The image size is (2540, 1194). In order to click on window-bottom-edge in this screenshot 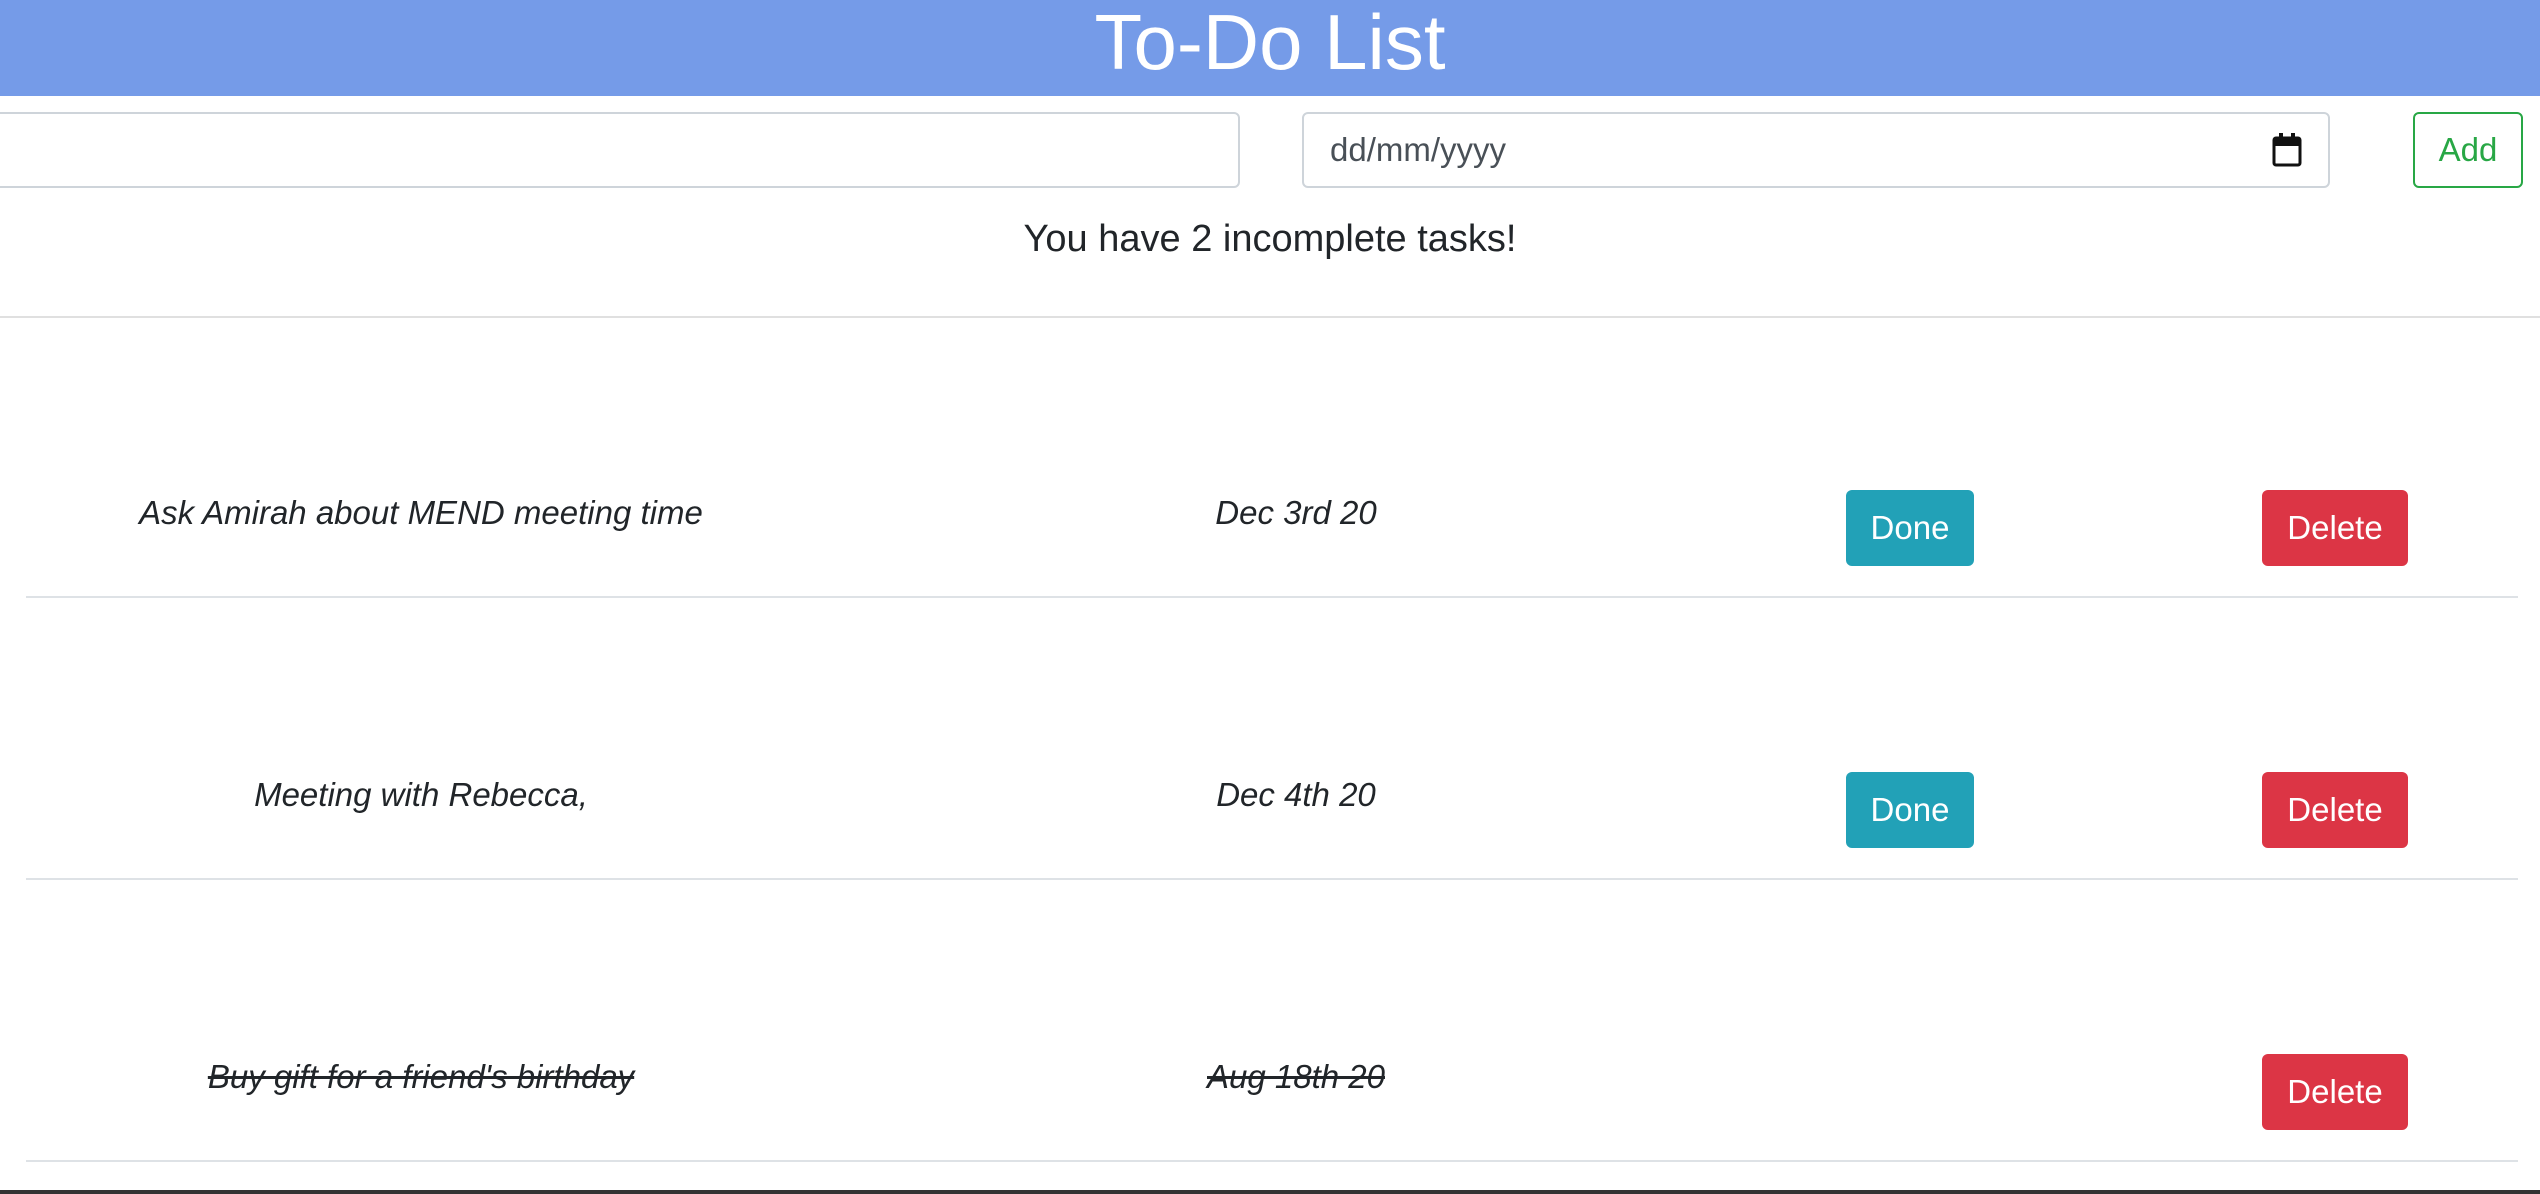, I will do `click(1270, 1192)`.